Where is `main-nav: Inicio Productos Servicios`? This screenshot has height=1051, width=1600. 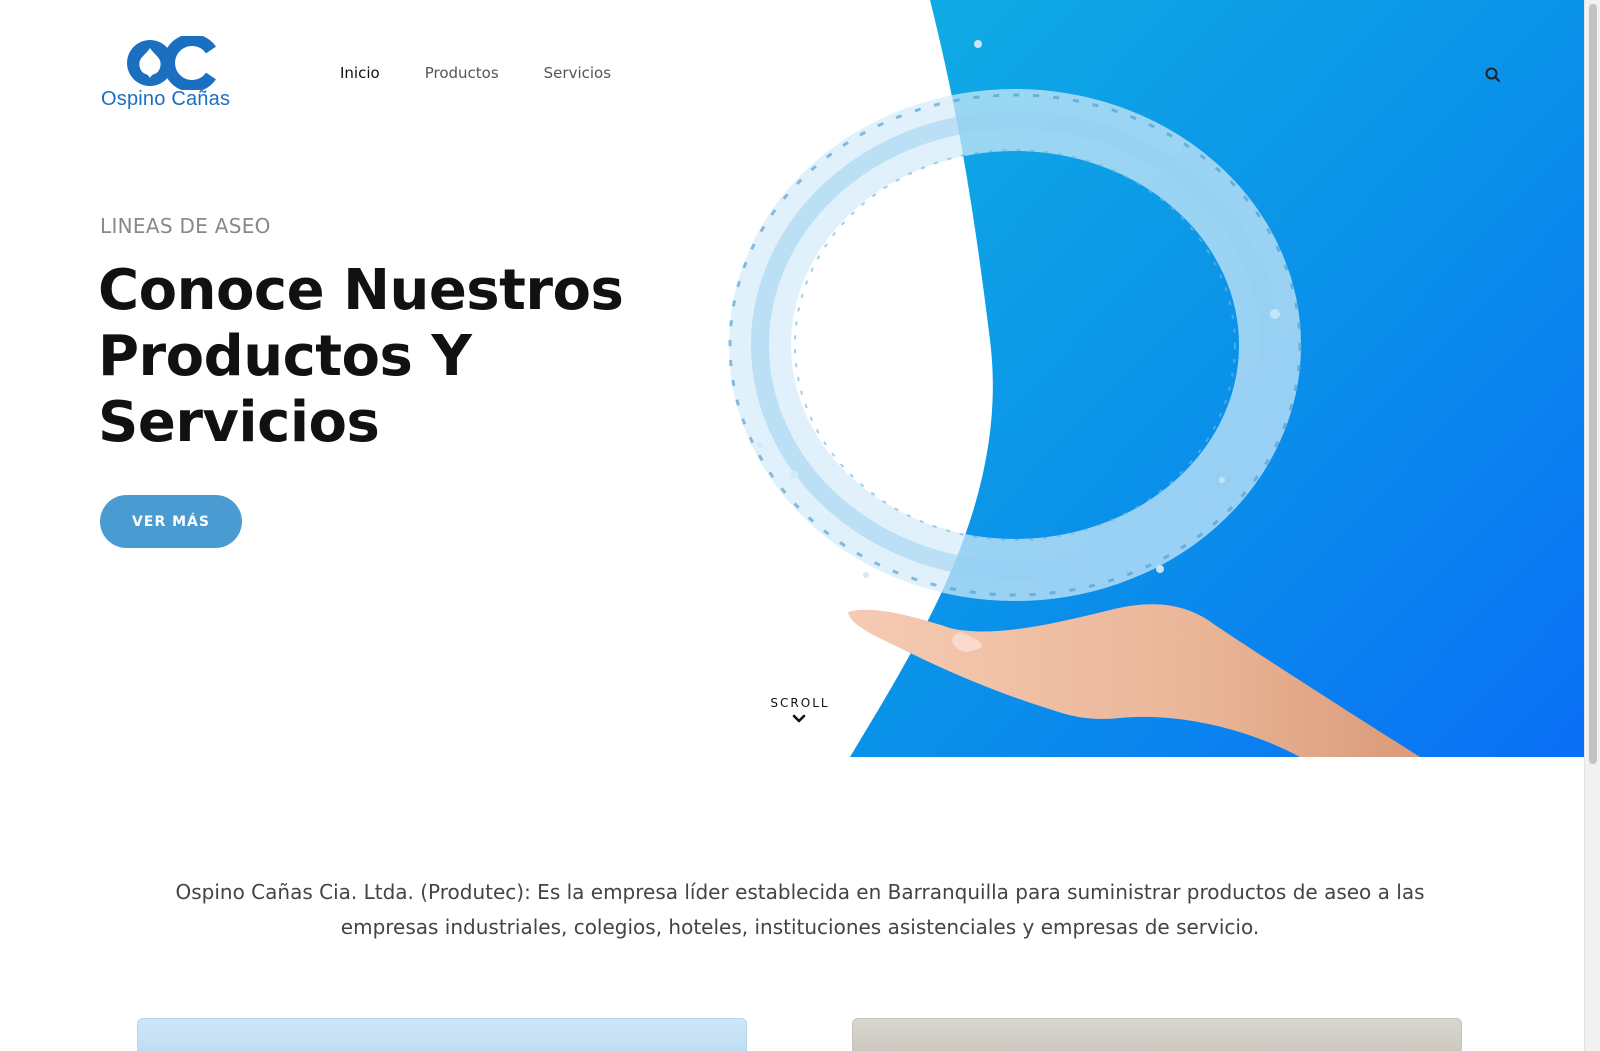
main-nav: Inicio Productos Servicios is located at coordinates (498, 73).